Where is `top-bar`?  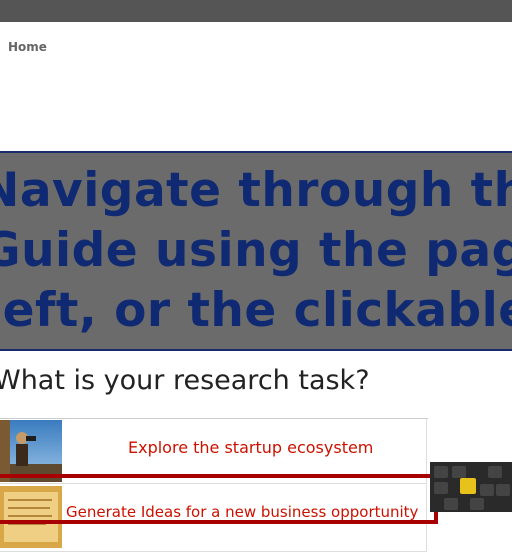
top-bar is located at coordinates (256, 11).